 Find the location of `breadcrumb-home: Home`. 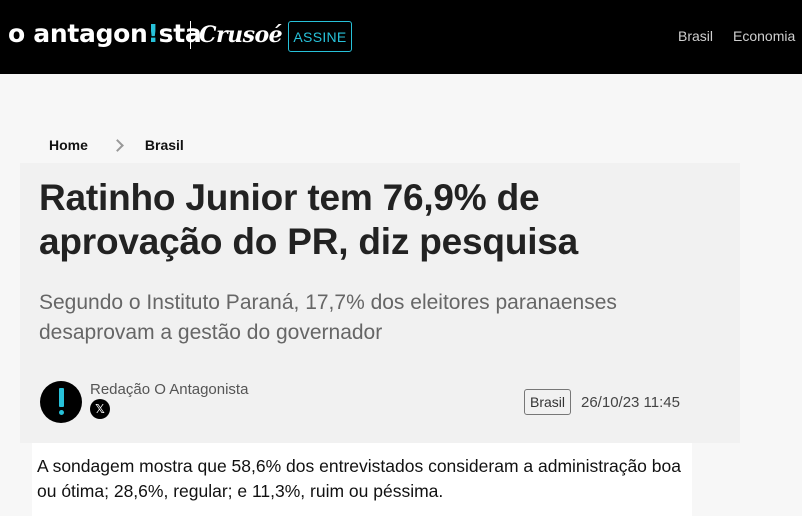

breadcrumb-home: Home is located at coordinates (68, 145).